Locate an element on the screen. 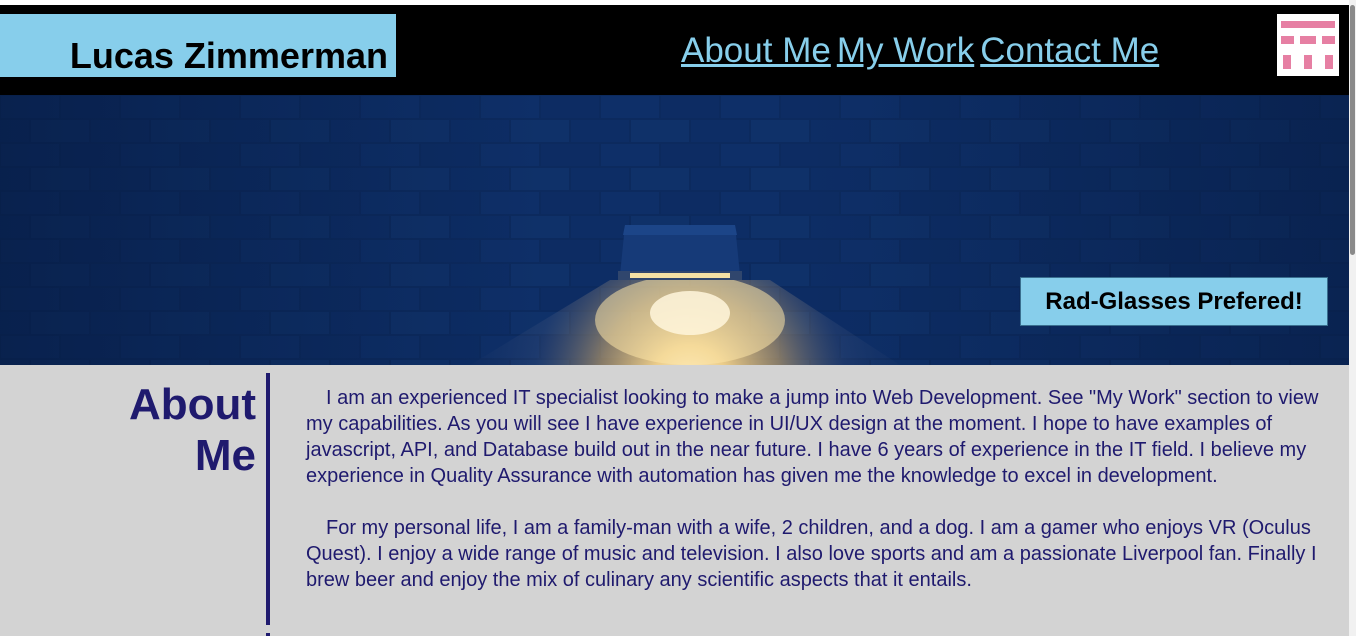  name-banner: Lucas Zimmerman is located at coordinates (198, 45).